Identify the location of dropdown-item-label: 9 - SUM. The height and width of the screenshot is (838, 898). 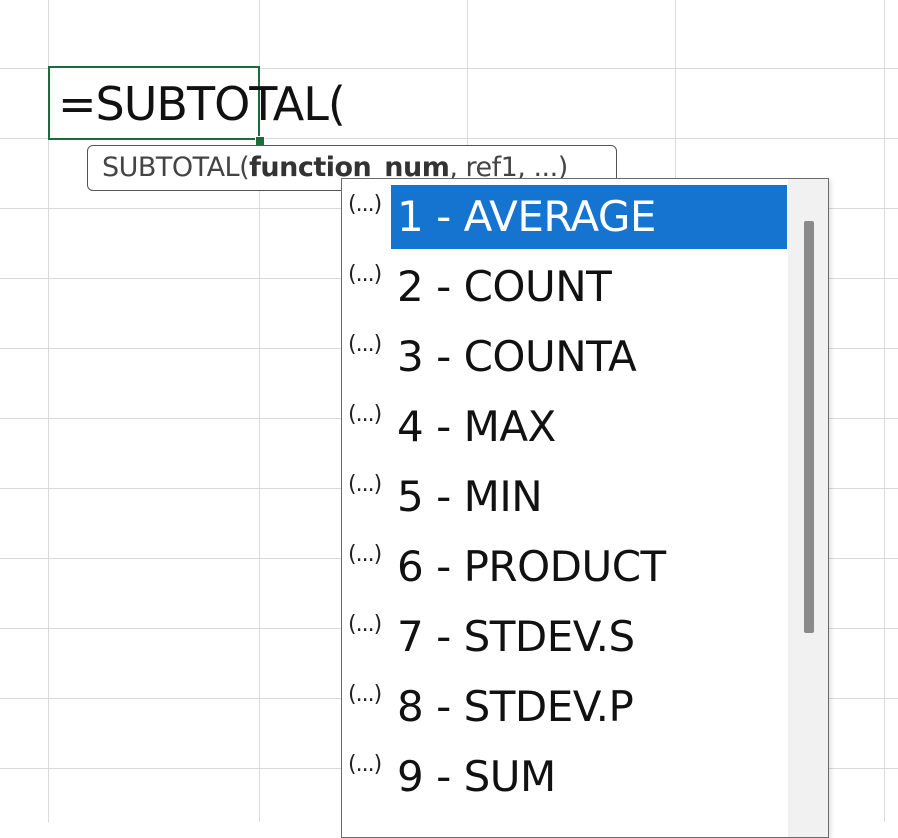
(476, 776).